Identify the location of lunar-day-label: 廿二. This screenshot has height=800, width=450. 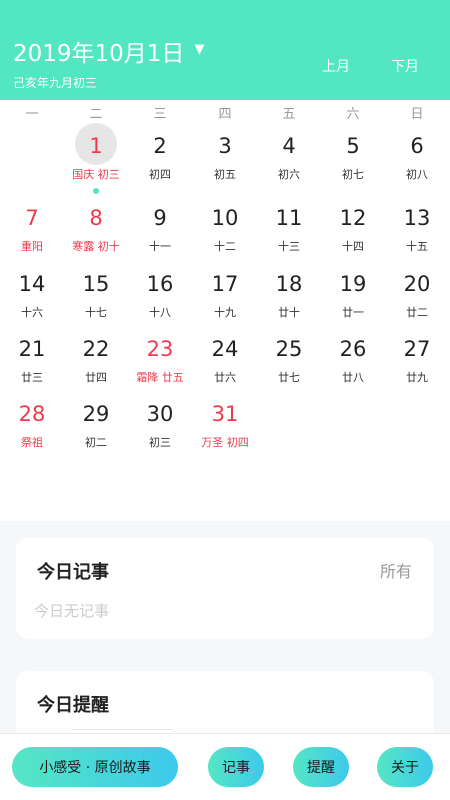
(417, 312).